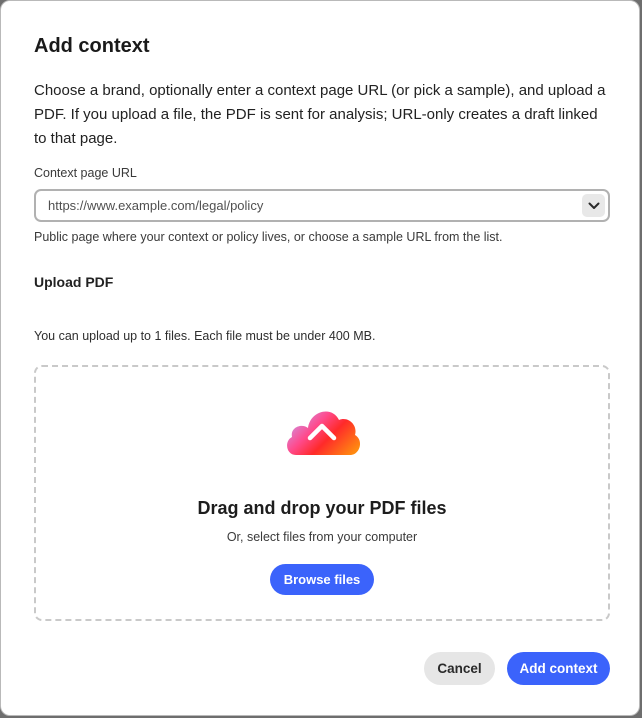  I want to click on context-url-label: Context page URL, so click(85, 173).